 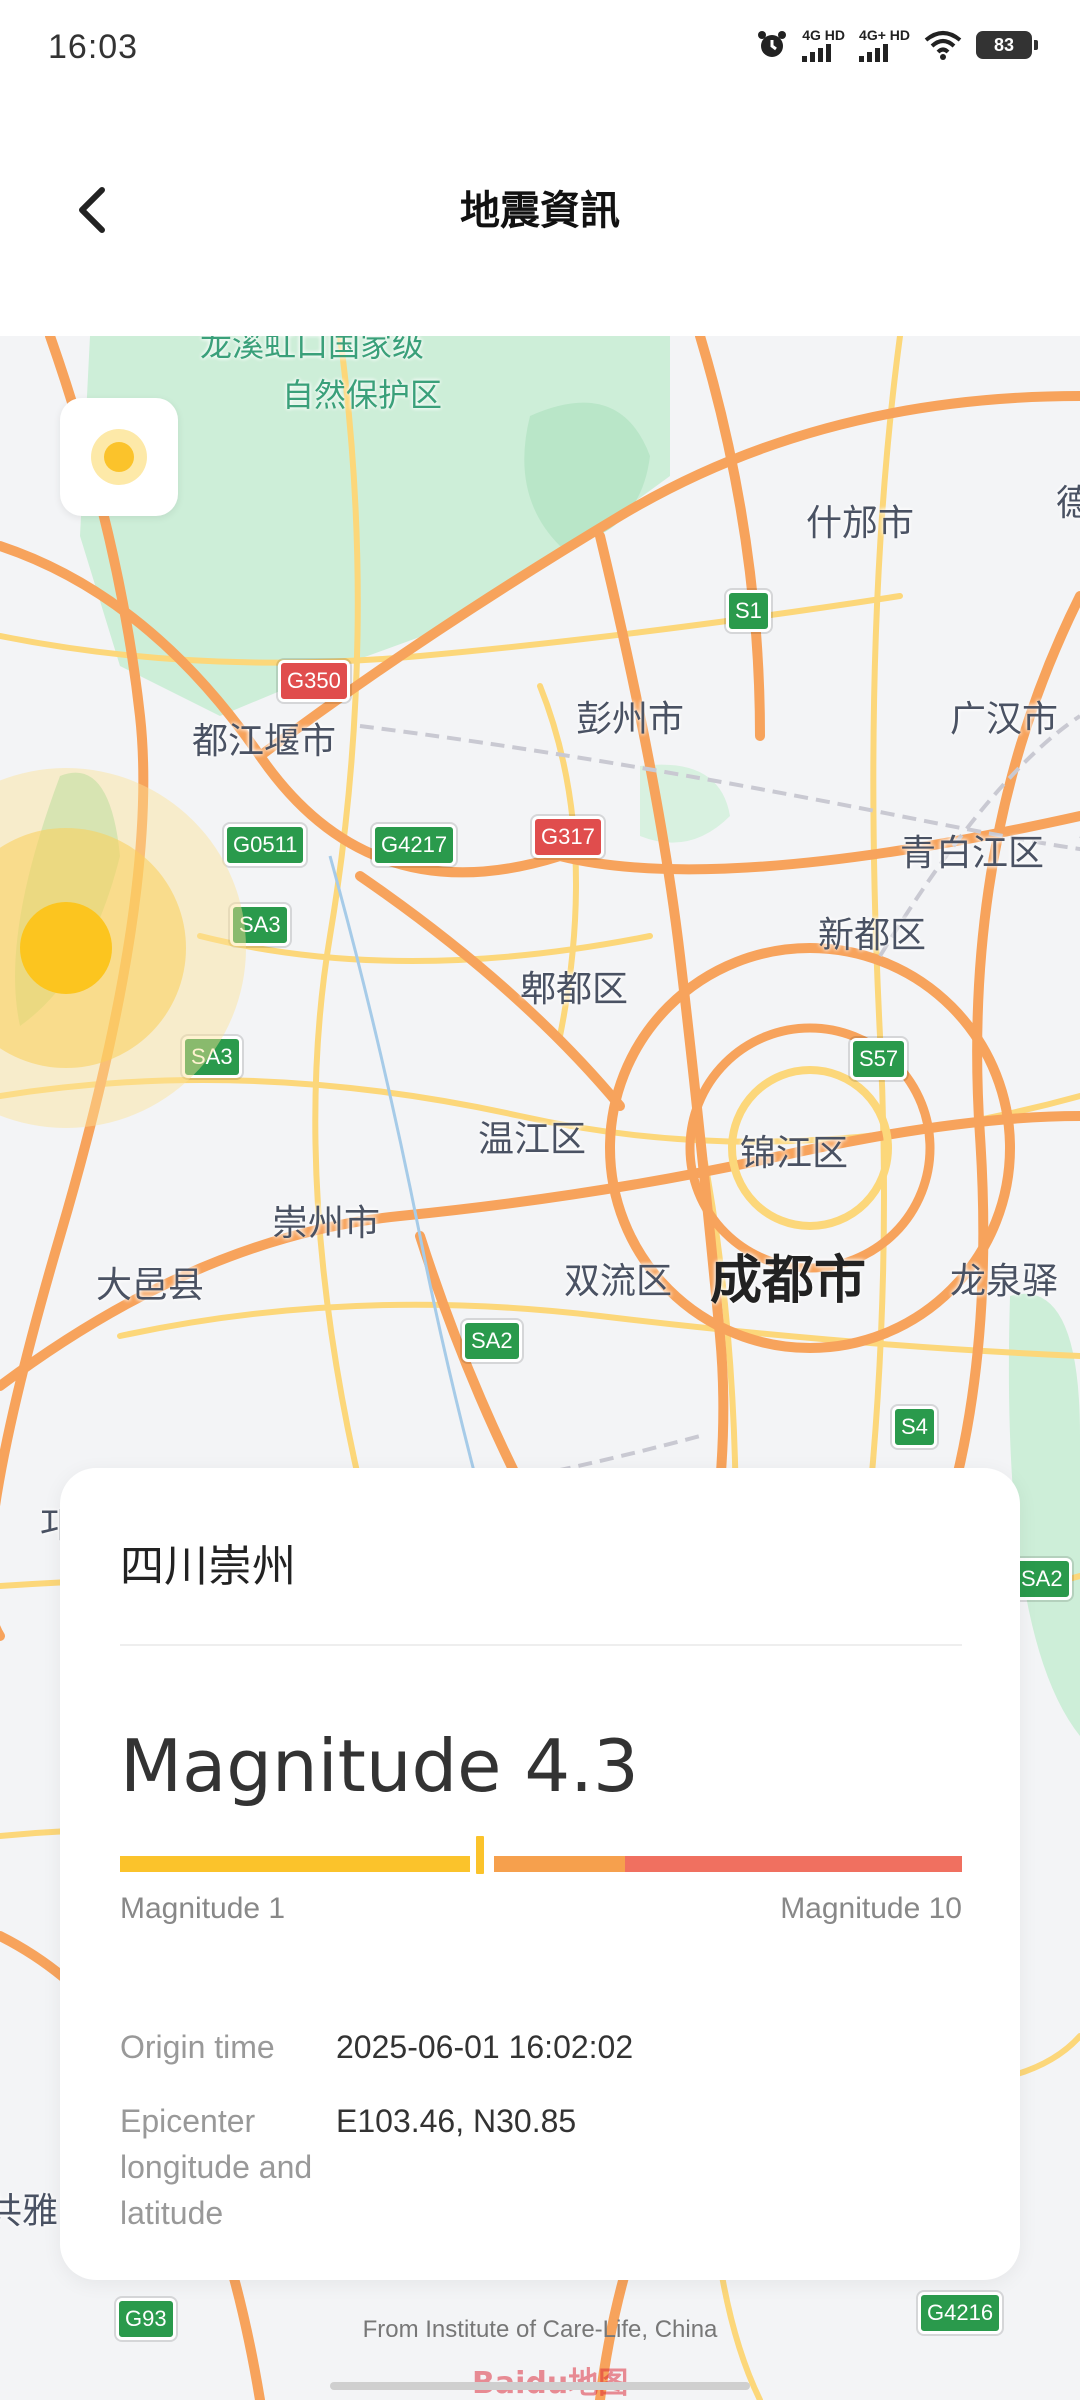 I want to click on location-title: 四川崇州, so click(x=208, y=1566).